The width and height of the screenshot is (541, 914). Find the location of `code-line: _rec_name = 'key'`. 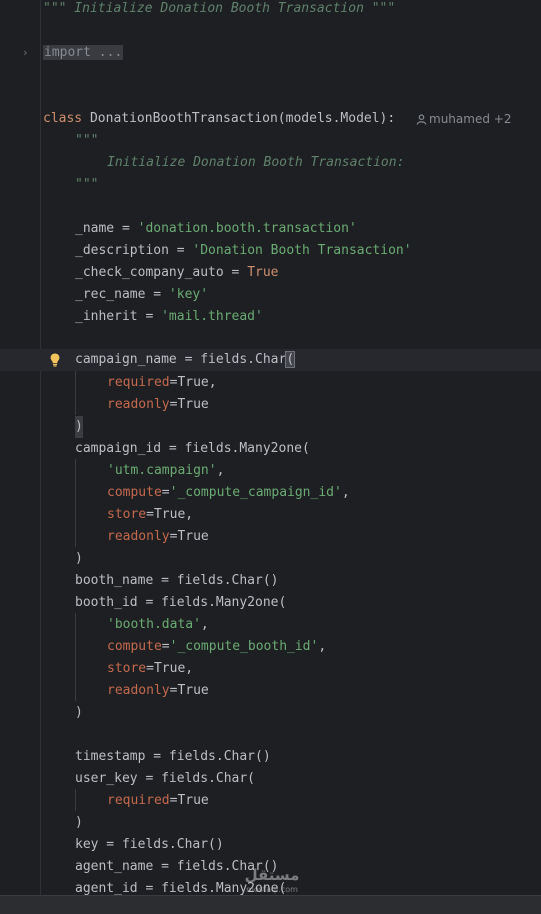

code-line: _rec_name = 'key' is located at coordinates (270, 295).